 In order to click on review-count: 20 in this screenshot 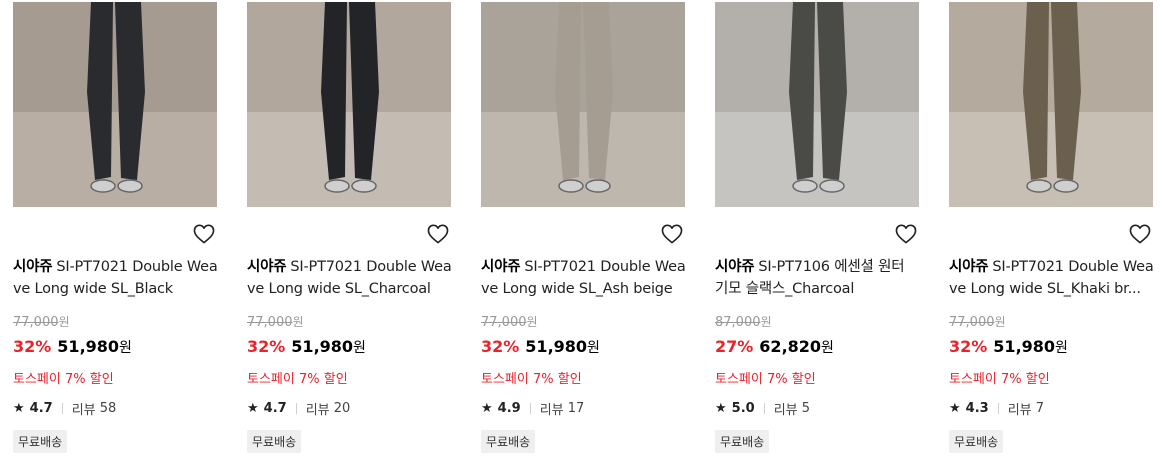, I will do `click(342, 408)`.